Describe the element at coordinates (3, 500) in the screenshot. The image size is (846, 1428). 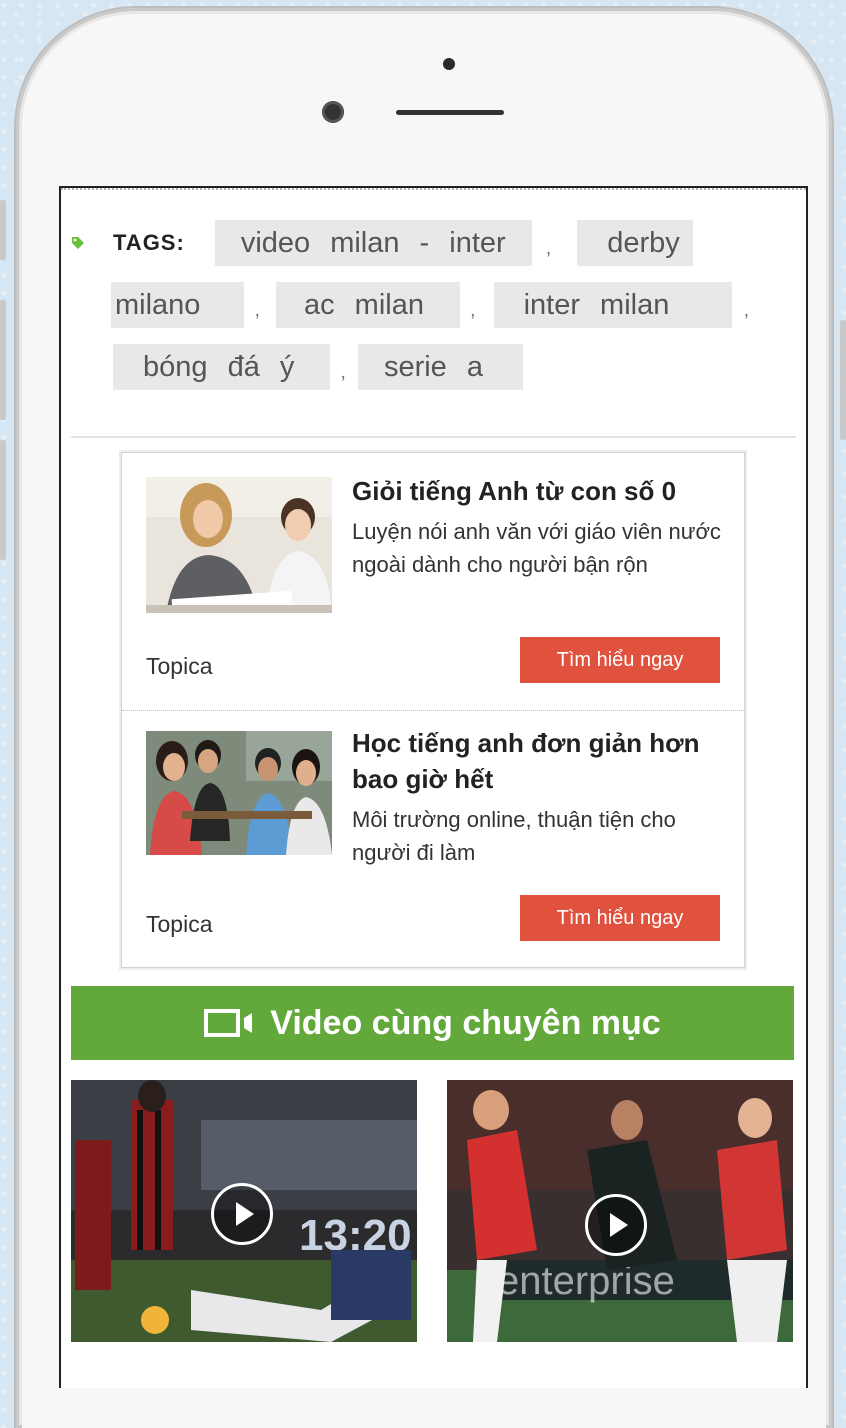
I see `volume-down-button` at that location.